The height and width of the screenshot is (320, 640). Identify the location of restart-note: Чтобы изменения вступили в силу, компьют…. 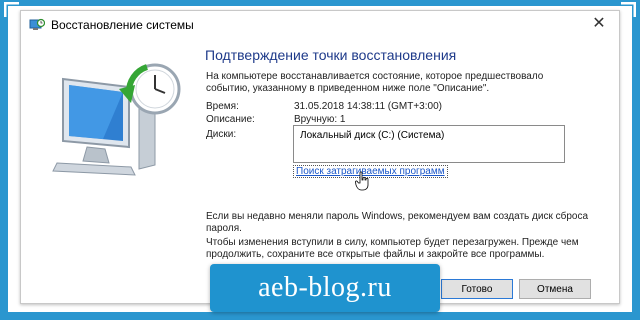
(392, 248).